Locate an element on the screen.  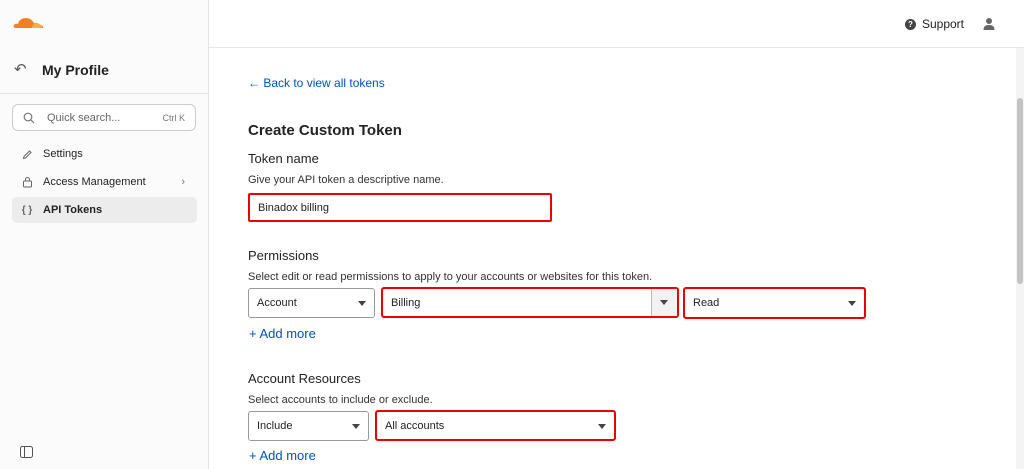
back-to-tokens-link: ← Back to view all tokens is located at coordinates (316, 83).